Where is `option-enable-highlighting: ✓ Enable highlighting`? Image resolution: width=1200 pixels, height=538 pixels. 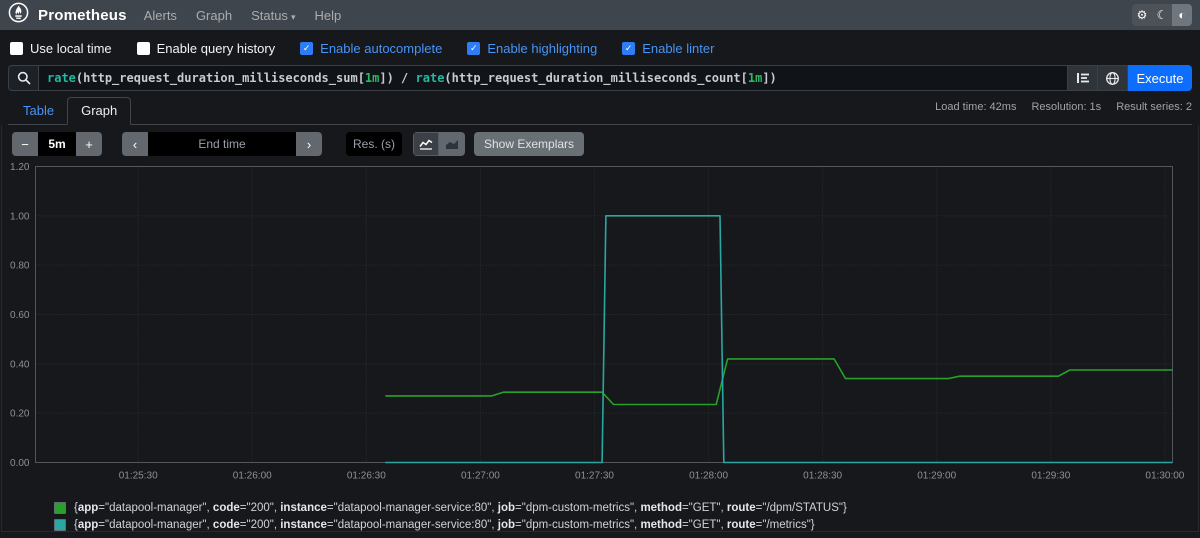 option-enable-highlighting: ✓ Enable highlighting is located at coordinates (532, 48).